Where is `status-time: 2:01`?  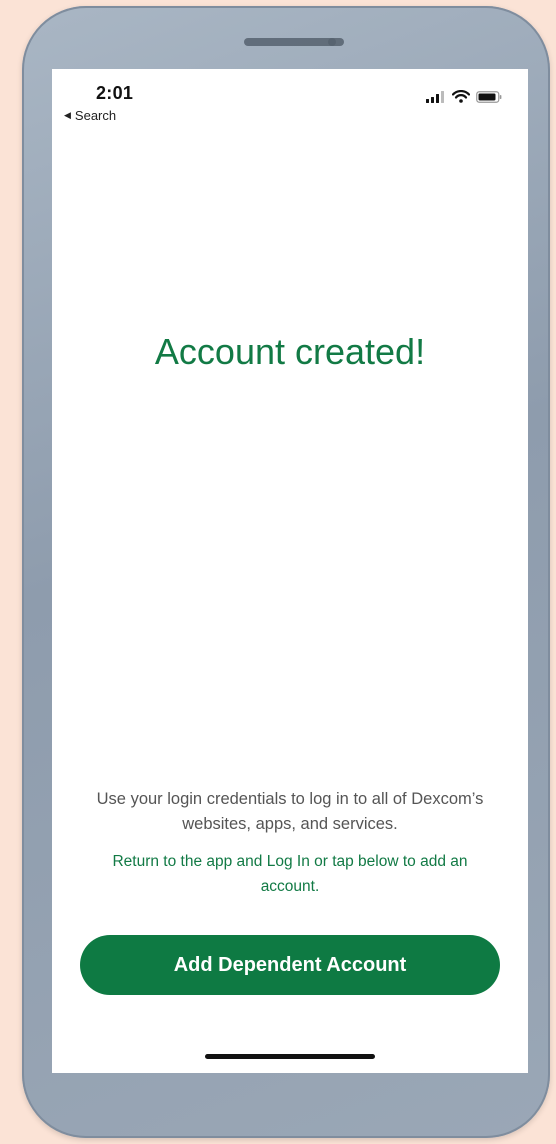
status-time: 2:01 is located at coordinates (115, 93).